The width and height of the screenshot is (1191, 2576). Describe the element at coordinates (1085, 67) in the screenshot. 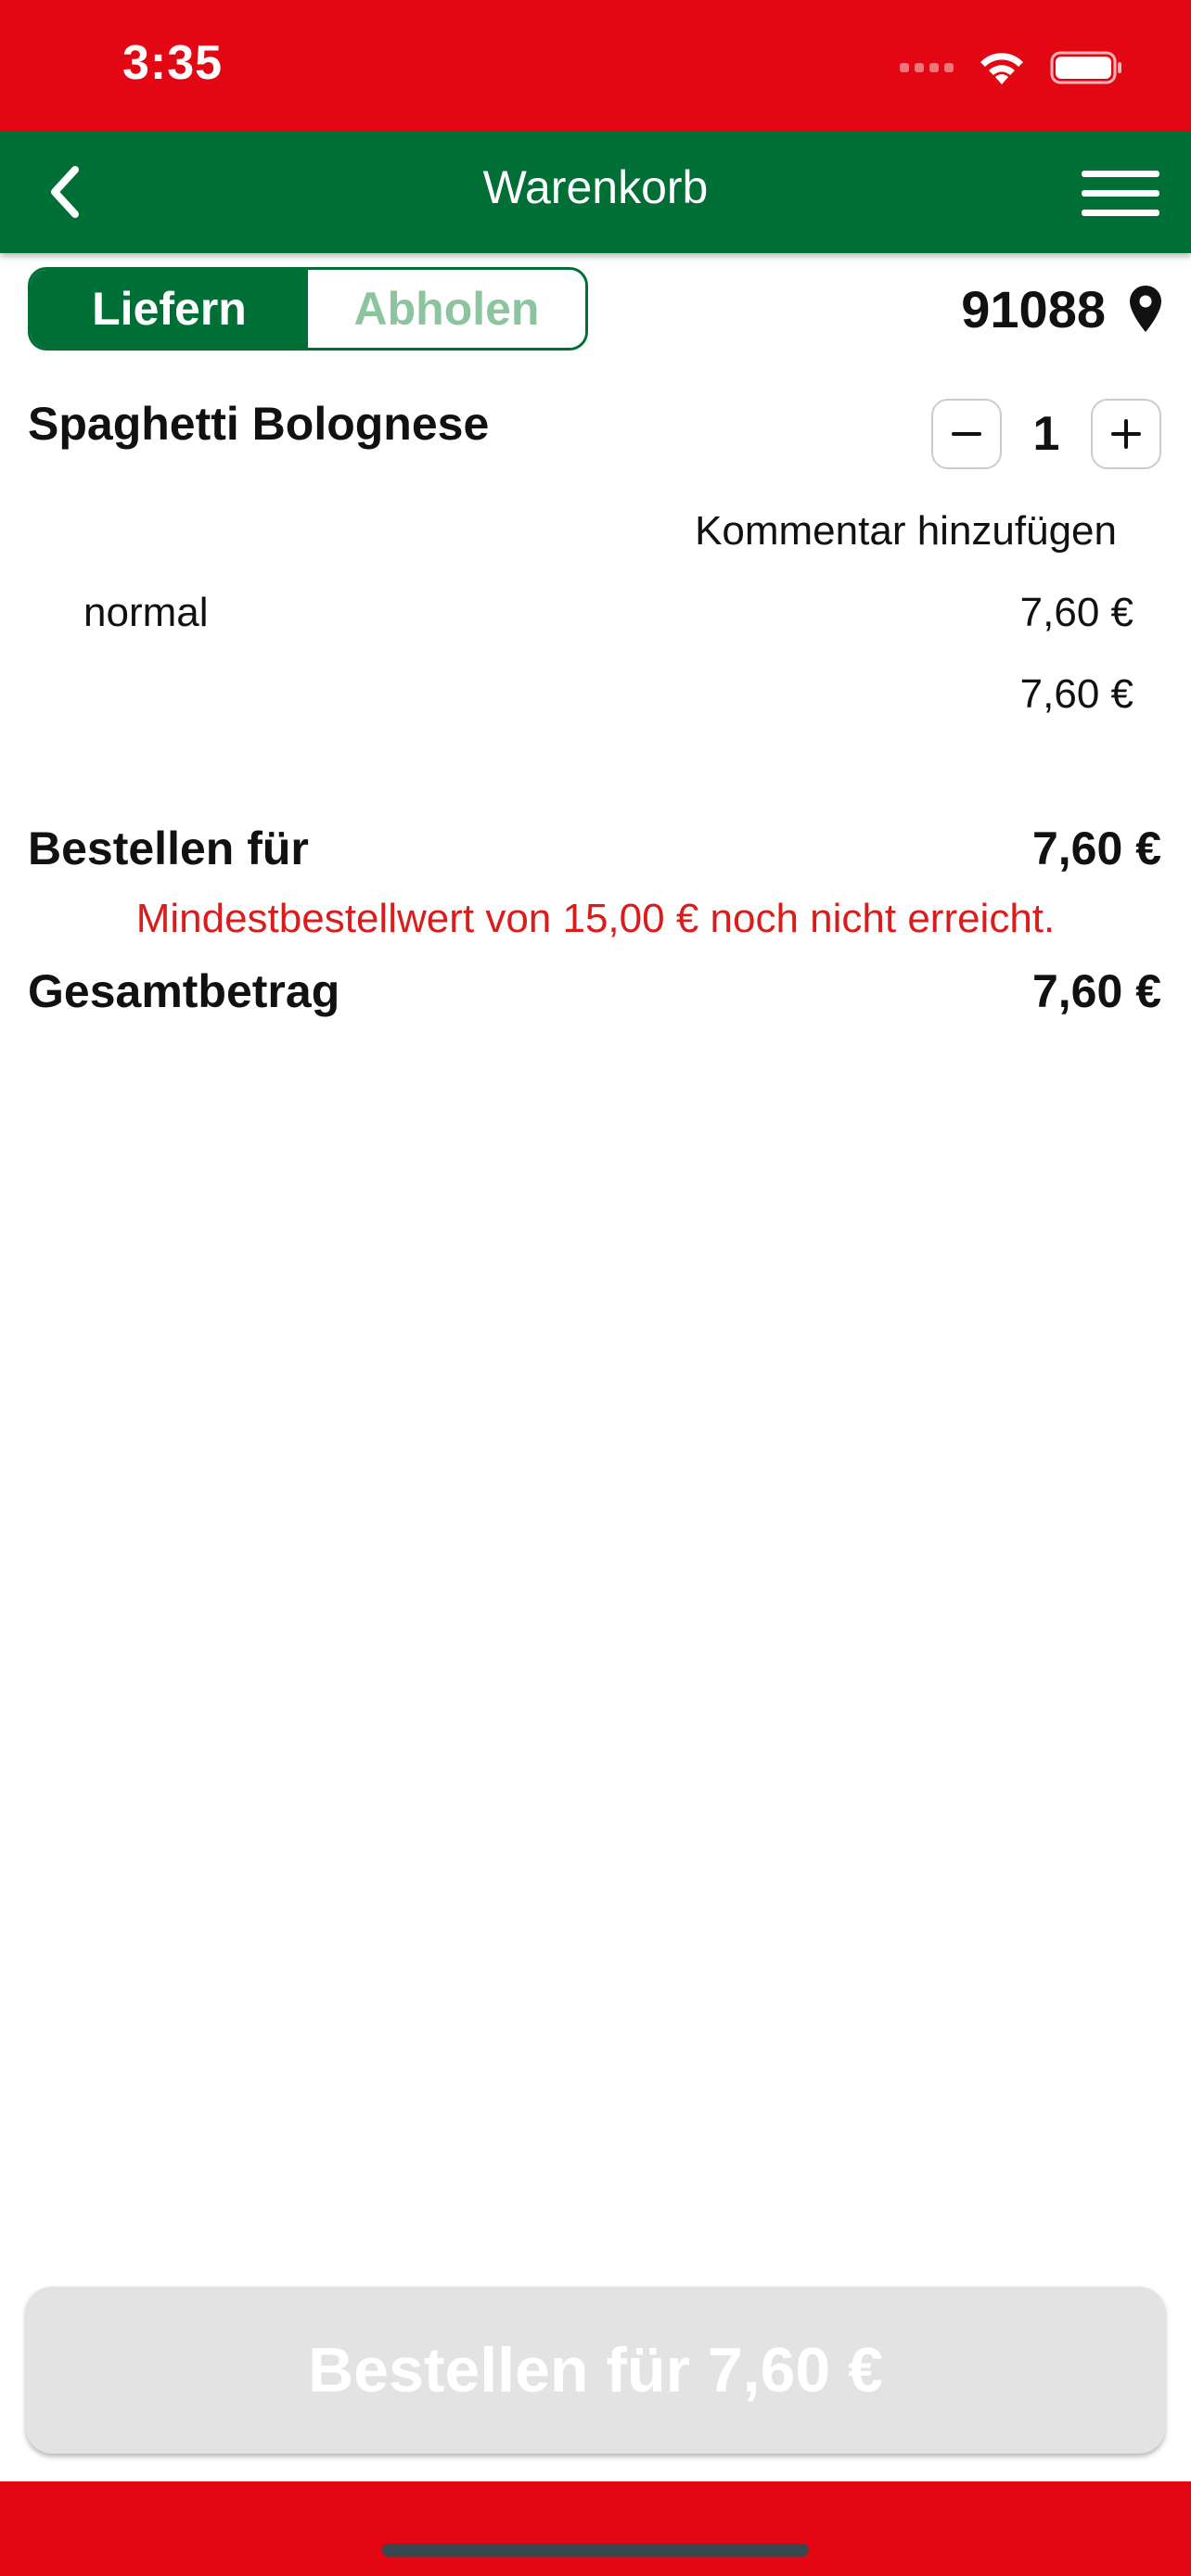

I see `battery-icon` at that location.